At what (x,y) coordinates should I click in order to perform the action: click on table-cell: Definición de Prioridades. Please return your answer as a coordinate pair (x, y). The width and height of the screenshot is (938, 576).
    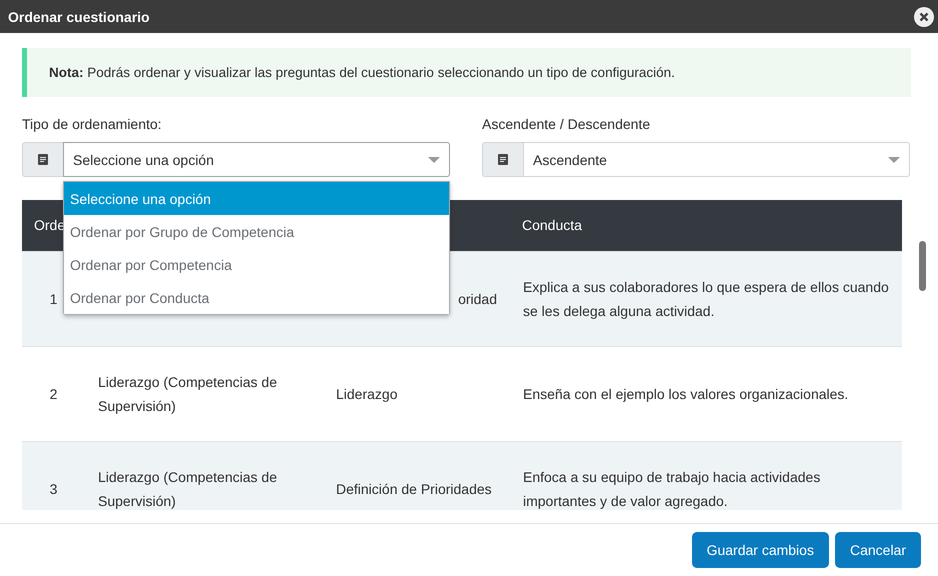
    Looking at the image, I should click on (416, 475).